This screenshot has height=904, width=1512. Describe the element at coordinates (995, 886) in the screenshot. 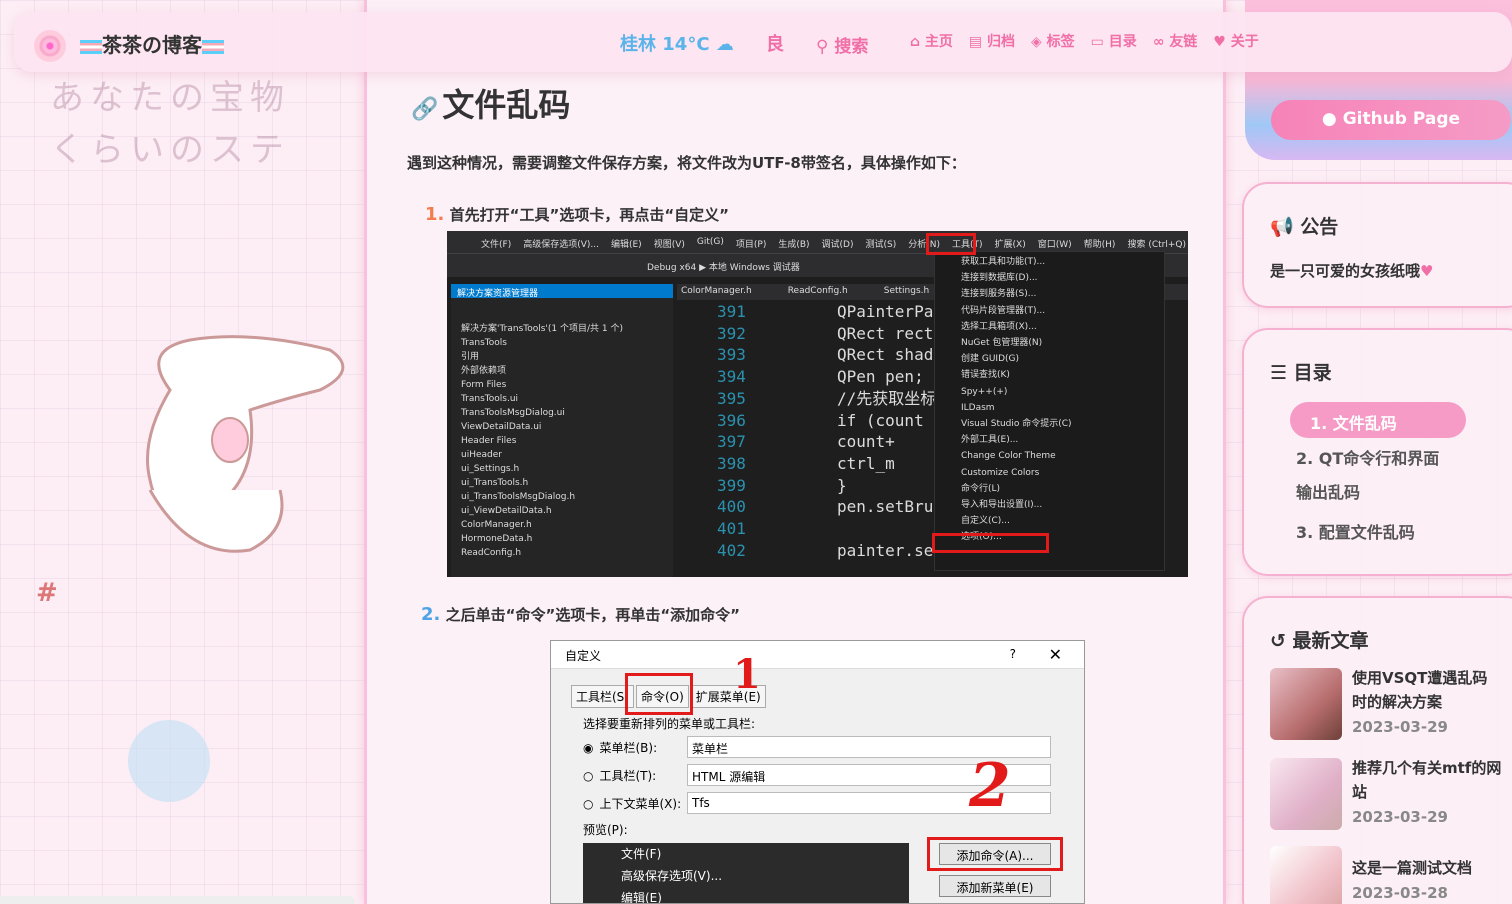

I see `add-new-menu-button: 添加新菜单(E)` at that location.